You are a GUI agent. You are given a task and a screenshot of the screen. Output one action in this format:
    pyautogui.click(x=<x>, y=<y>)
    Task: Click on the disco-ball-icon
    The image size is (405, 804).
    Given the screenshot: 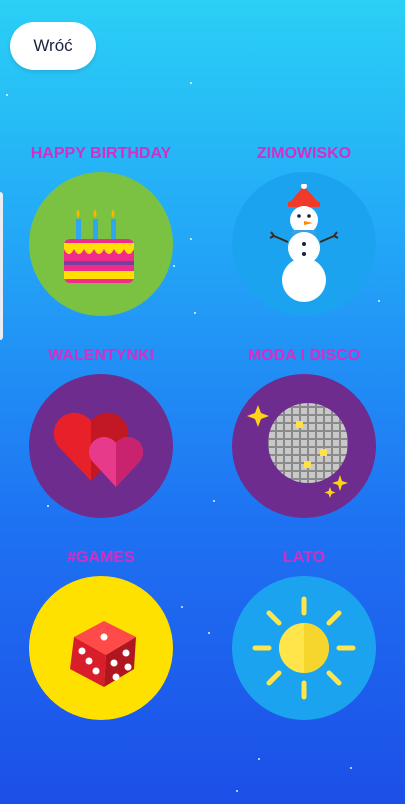 What is the action you would take?
    pyautogui.click(x=297, y=450)
    